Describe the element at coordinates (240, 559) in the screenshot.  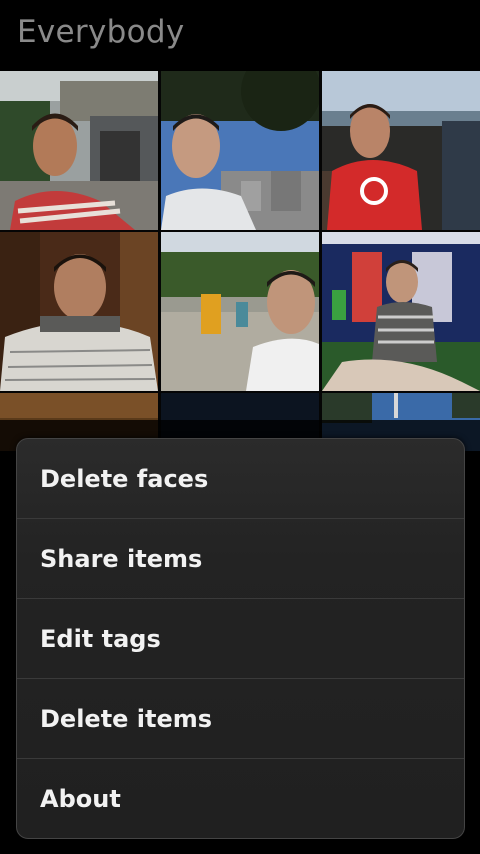
I see `menu-item-share-items: Share items` at that location.